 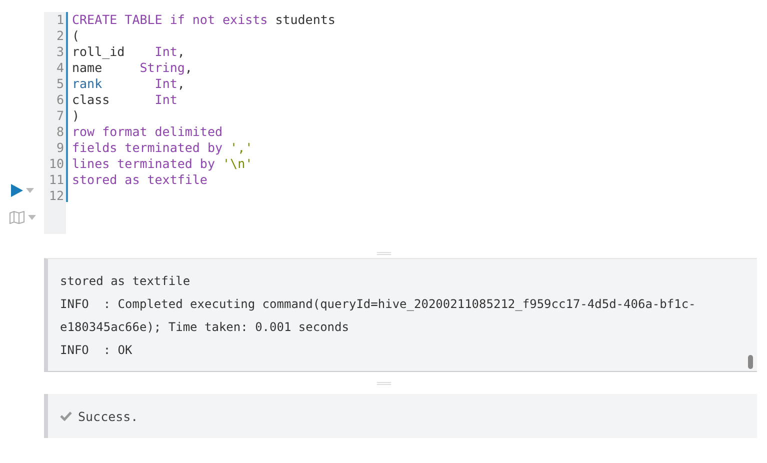 What do you see at coordinates (132, 67) in the screenshot?
I see `code-line: name String,` at bounding box center [132, 67].